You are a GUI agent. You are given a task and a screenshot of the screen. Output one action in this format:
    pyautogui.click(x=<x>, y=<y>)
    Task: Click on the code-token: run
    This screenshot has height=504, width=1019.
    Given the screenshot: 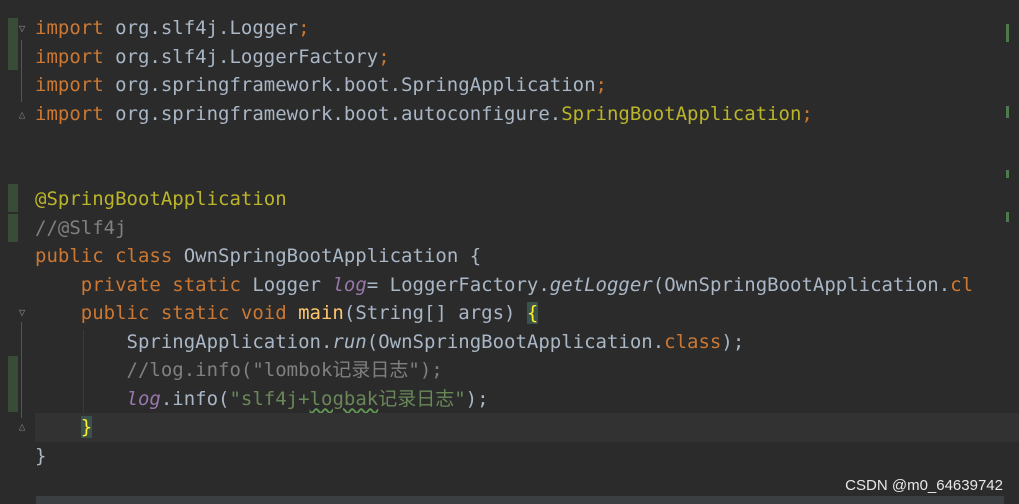 What is the action you would take?
    pyautogui.click(x=349, y=341)
    